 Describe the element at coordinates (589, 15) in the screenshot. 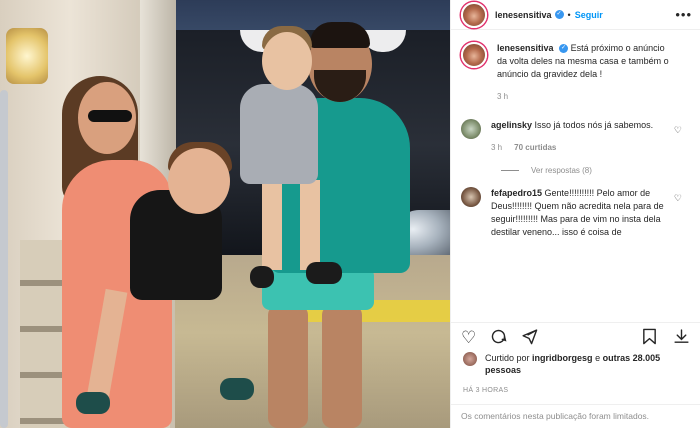

I see `follow-button: Seguir` at that location.